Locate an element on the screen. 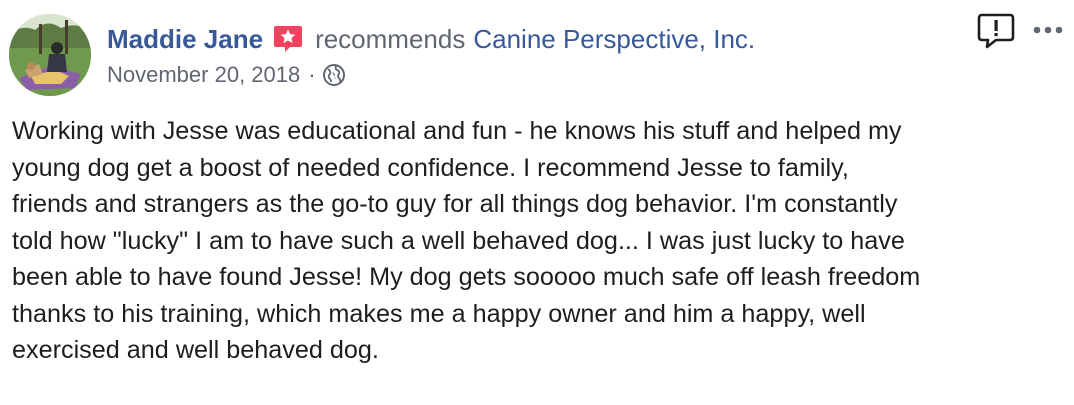  avatar is located at coordinates (50, 55).